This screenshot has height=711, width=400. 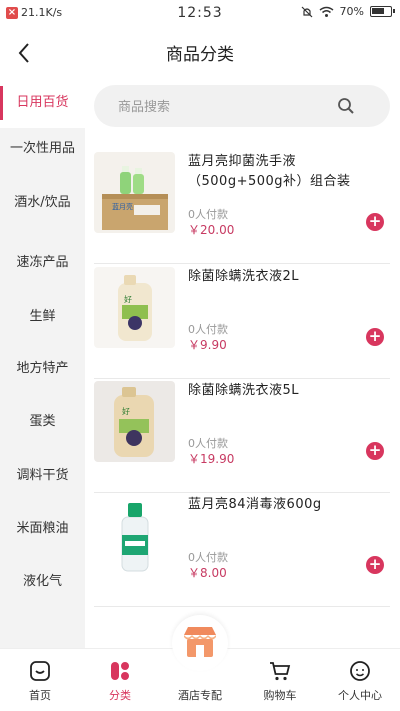 I want to click on sidebar-item-label: 酒水/饮品, so click(x=42, y=202).